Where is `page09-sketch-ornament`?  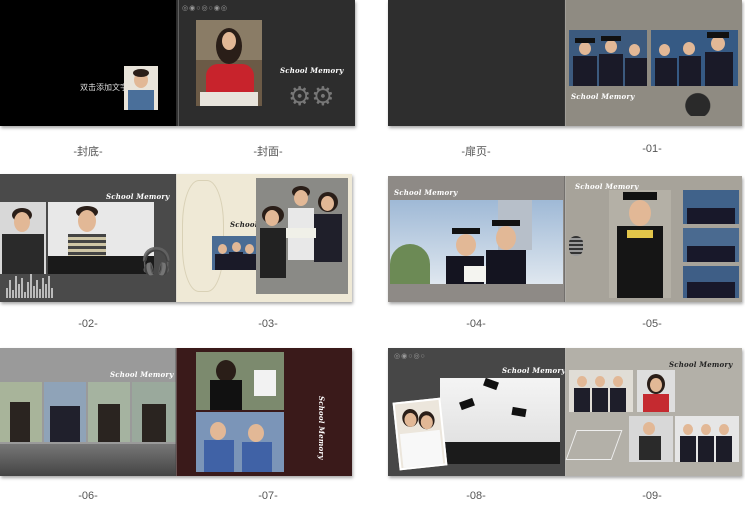
page09-sketch-ornament is located at coordinates (594, 445).